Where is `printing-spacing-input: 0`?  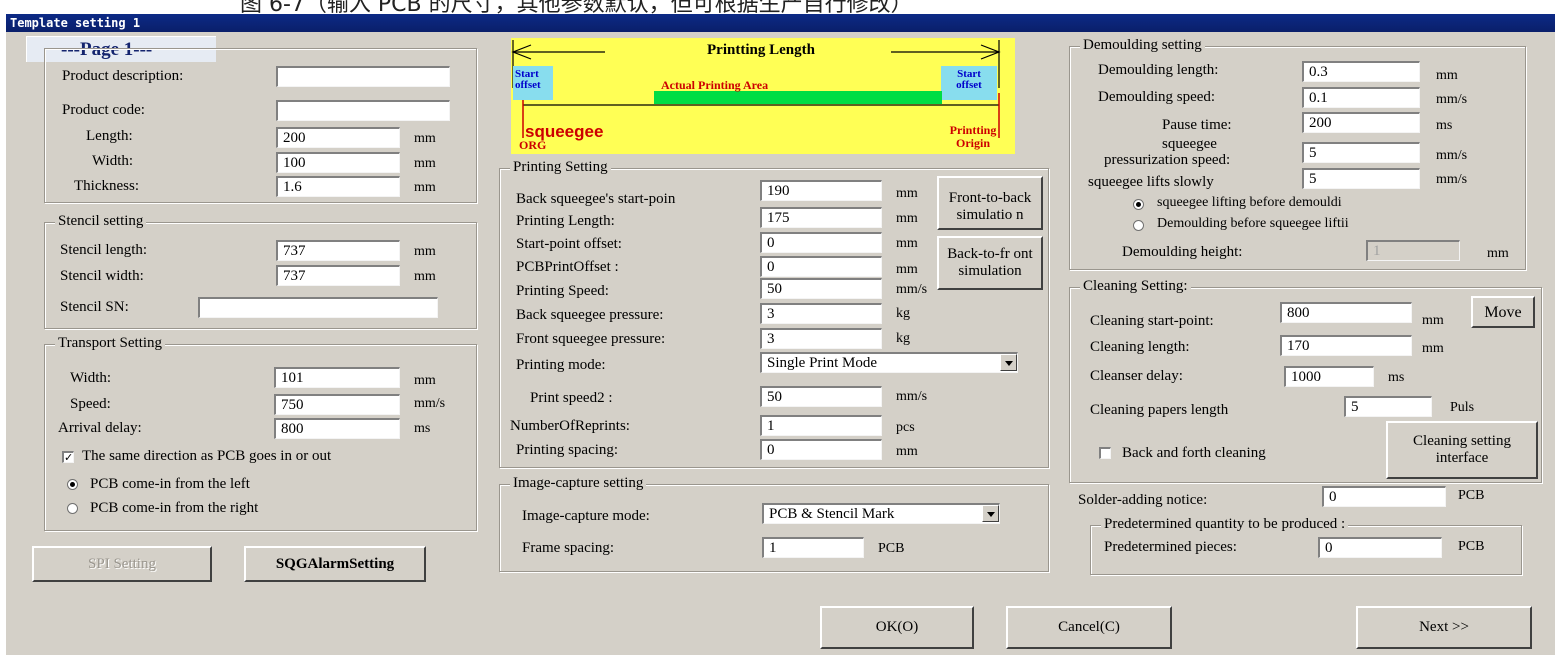
printing-spacing-input: 0 is located at coordinates (821, 449).